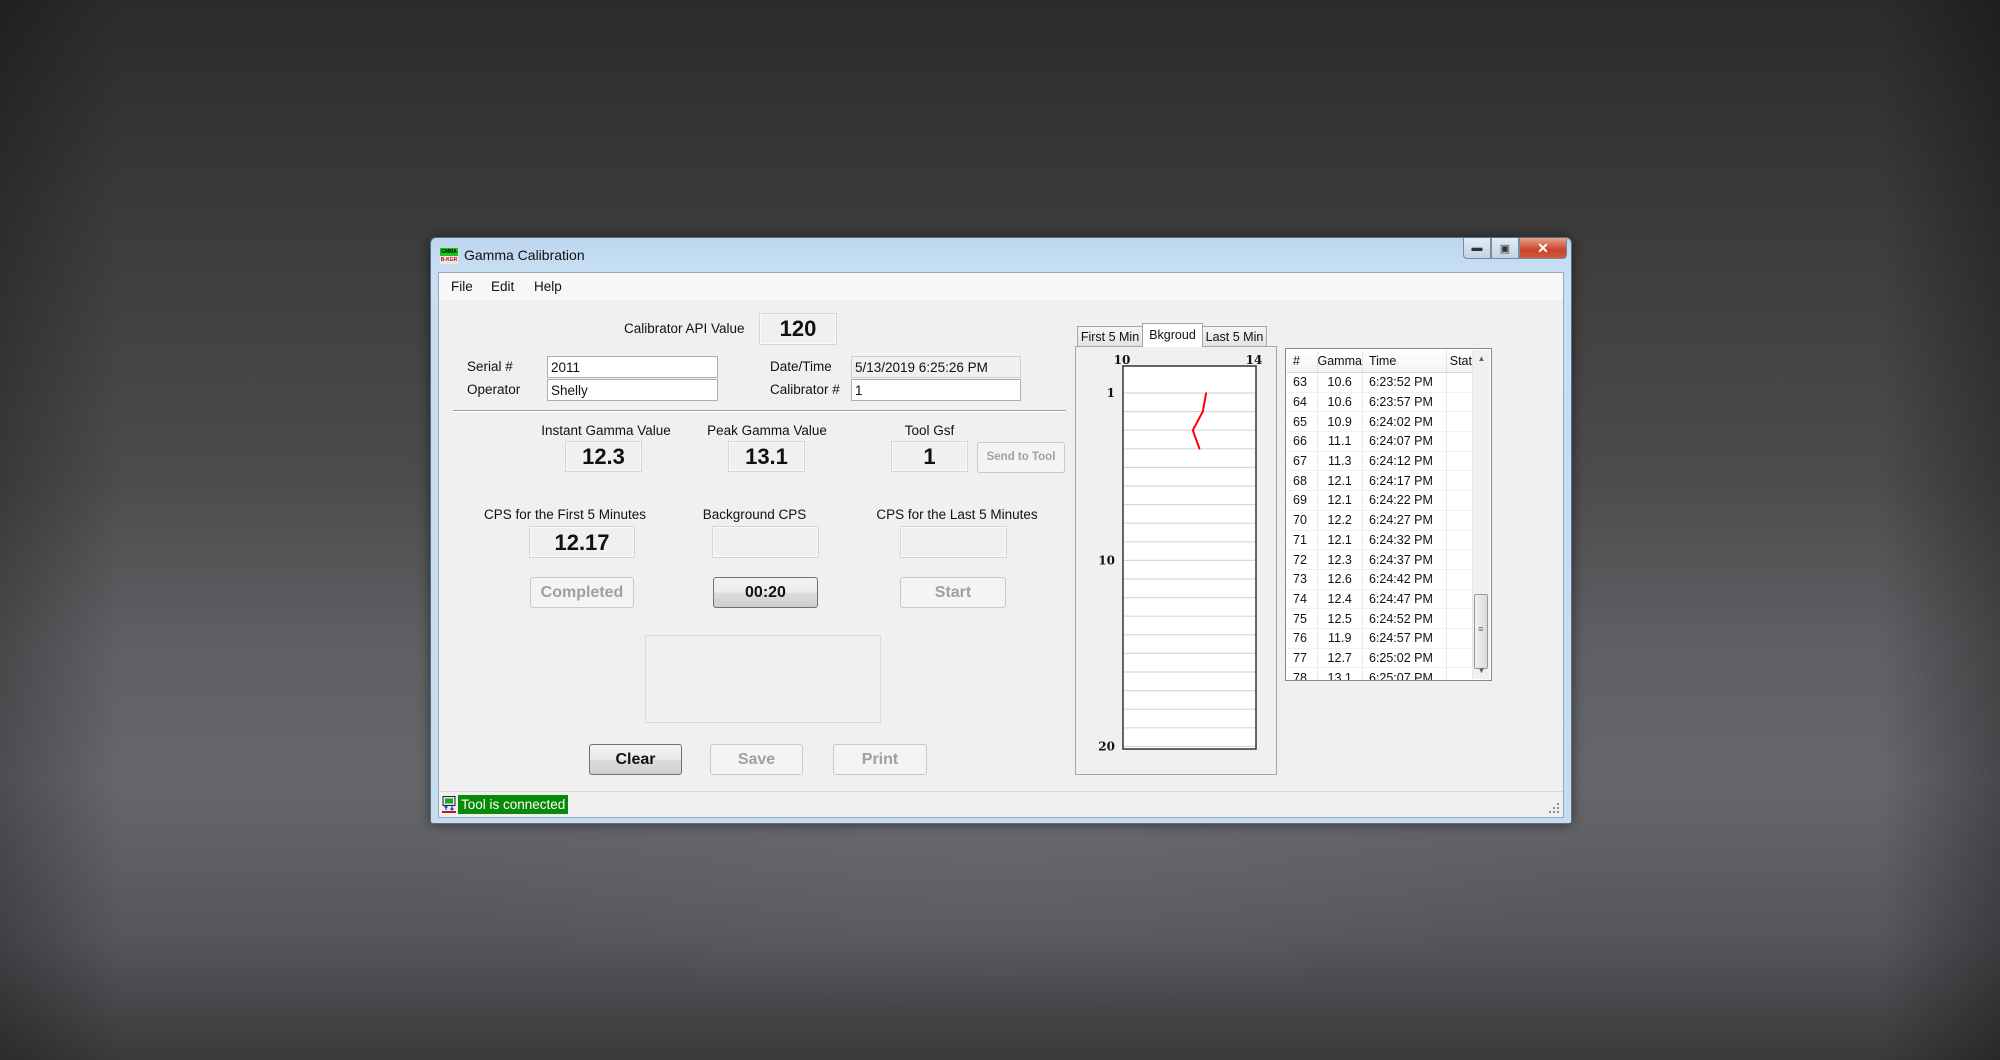 This screenshot has width=2000, height=1060. I want to click on minimize-button: ▬, so click(1477, 248).